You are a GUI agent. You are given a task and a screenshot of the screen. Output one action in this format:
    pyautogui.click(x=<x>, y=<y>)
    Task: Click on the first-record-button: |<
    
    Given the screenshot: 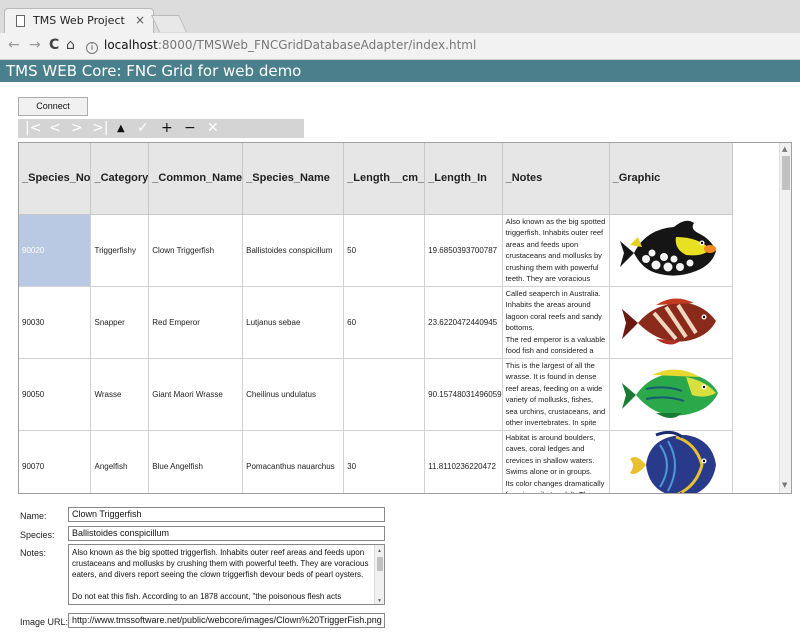 What is the action you would take?
    pyautogui.click(x=33, y=128)
    